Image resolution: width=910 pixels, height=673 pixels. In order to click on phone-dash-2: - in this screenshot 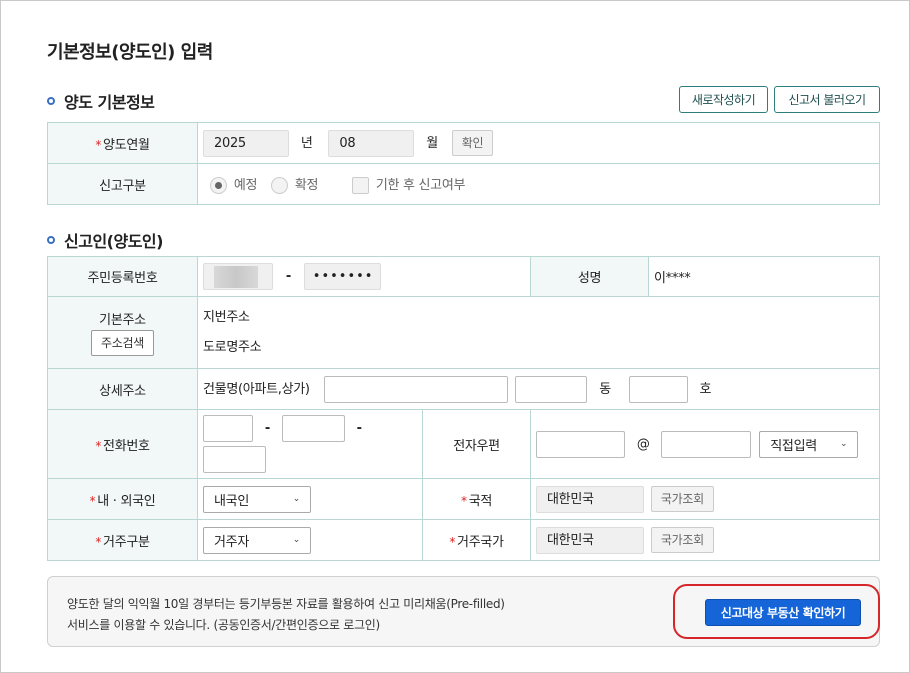, I will do `click(359, 428)`.